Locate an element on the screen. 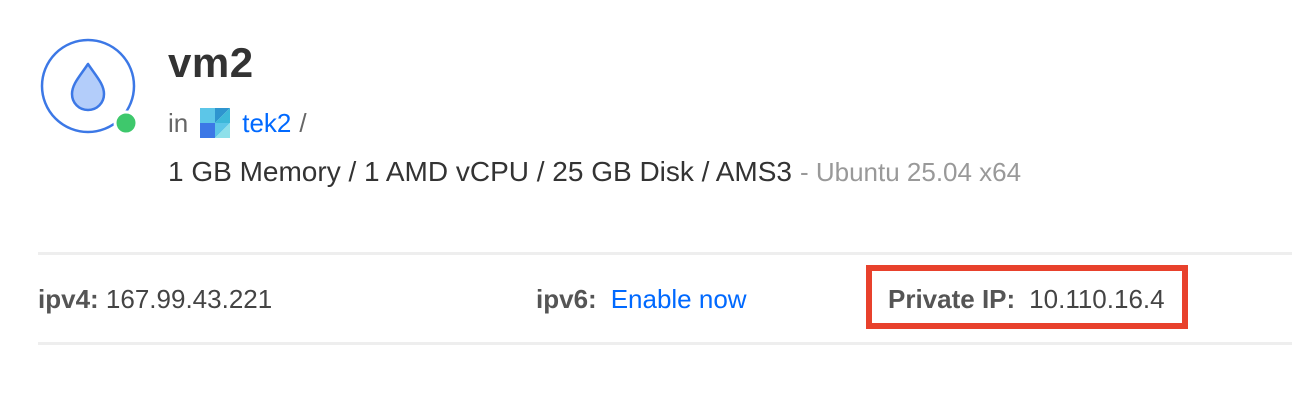 The width and height of the screenshot is (1292, 418). ipv4-field: ipv4: 167.99.43.221 is located at coordinates (155, 299).